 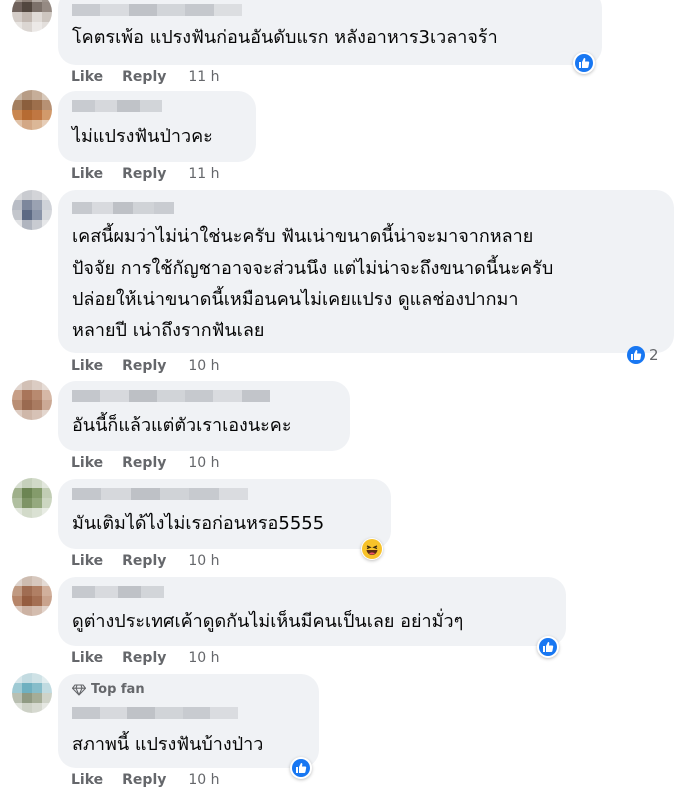 What do you see at coordinates (188, 721) in the screenshot?
I see `comment-bubble: Top fan สภาพนี้ แปรงฟันบ้างป่าว` at bounding box center [188, 721].